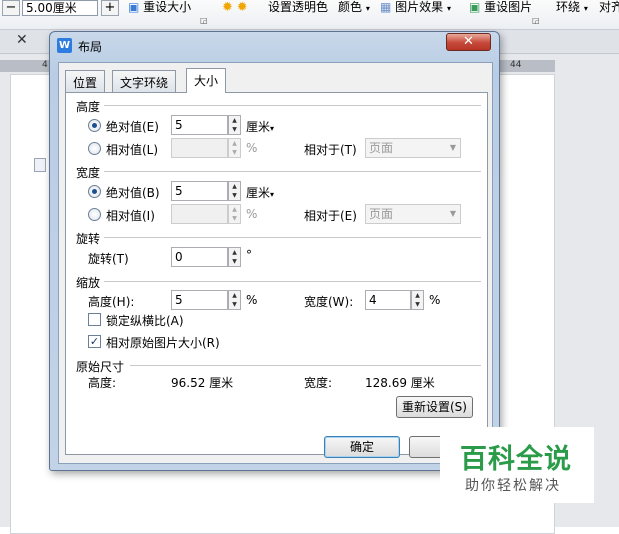  Describe the element at coordinates (298, 7) in the screenshot. I see `set-transparent-button: 设置透明色` at that location.